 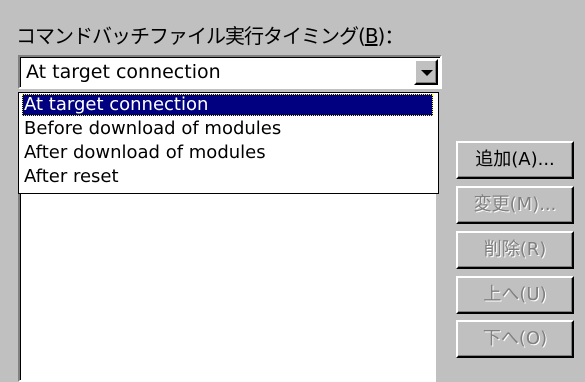 I want to click on timing-label: コマンドバッチファイル実行タイミング(B)：, so click(x=210, y=34).